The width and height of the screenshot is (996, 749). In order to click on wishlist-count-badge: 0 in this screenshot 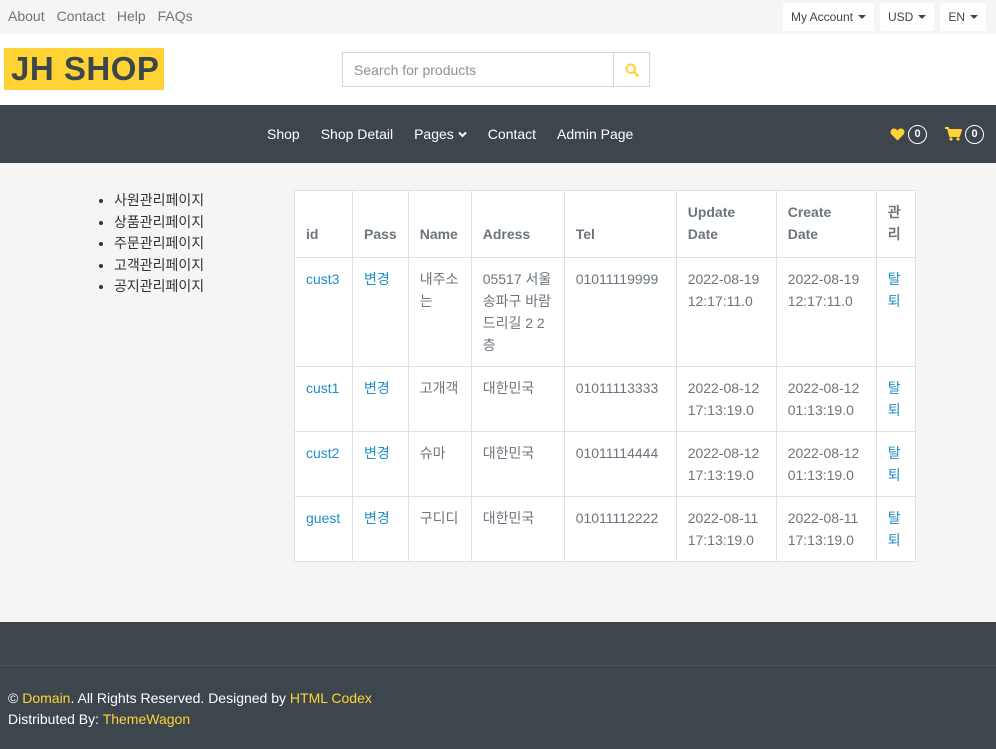, I will do `click(917, 134)`.